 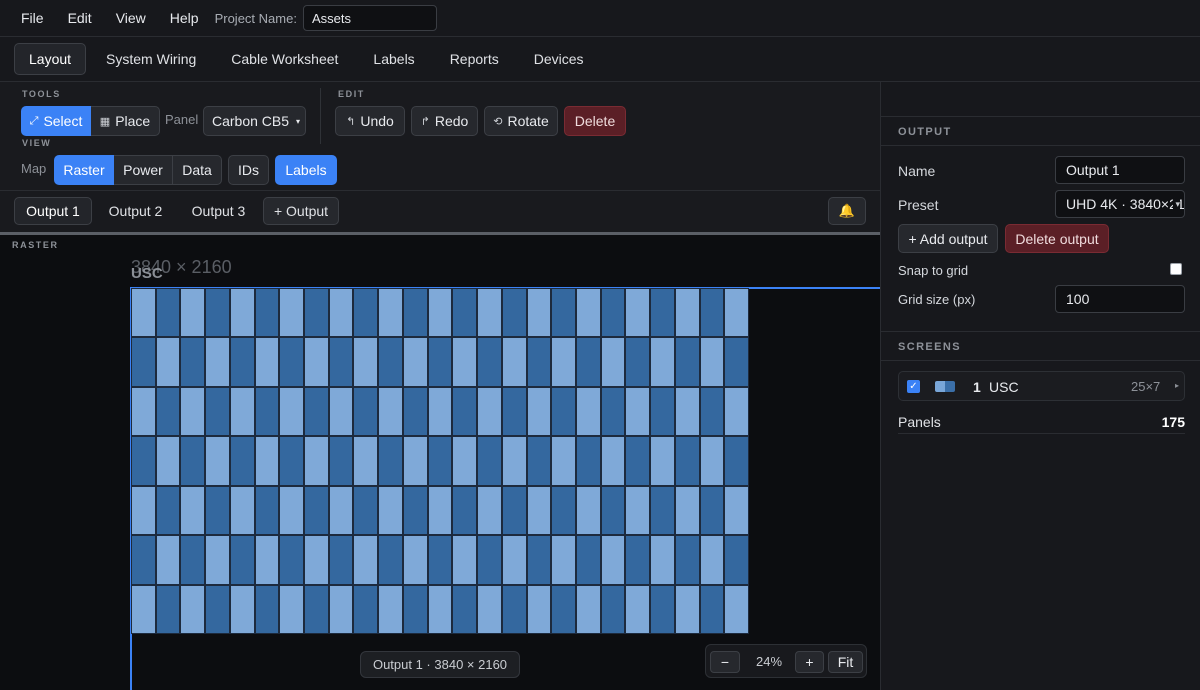 What do you see at coordinates (254, 121) in the screenshot?
I see `panel-select: Carbon CB5 ▾` at bounding box center [254, 121].